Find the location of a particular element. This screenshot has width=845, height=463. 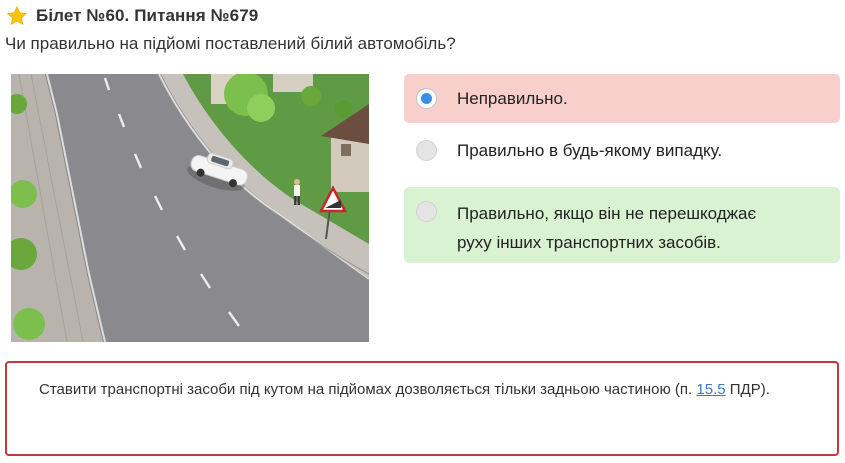

answer-option-2: Правильно в будь-якому випадку. is located at coordinates (622, 155).